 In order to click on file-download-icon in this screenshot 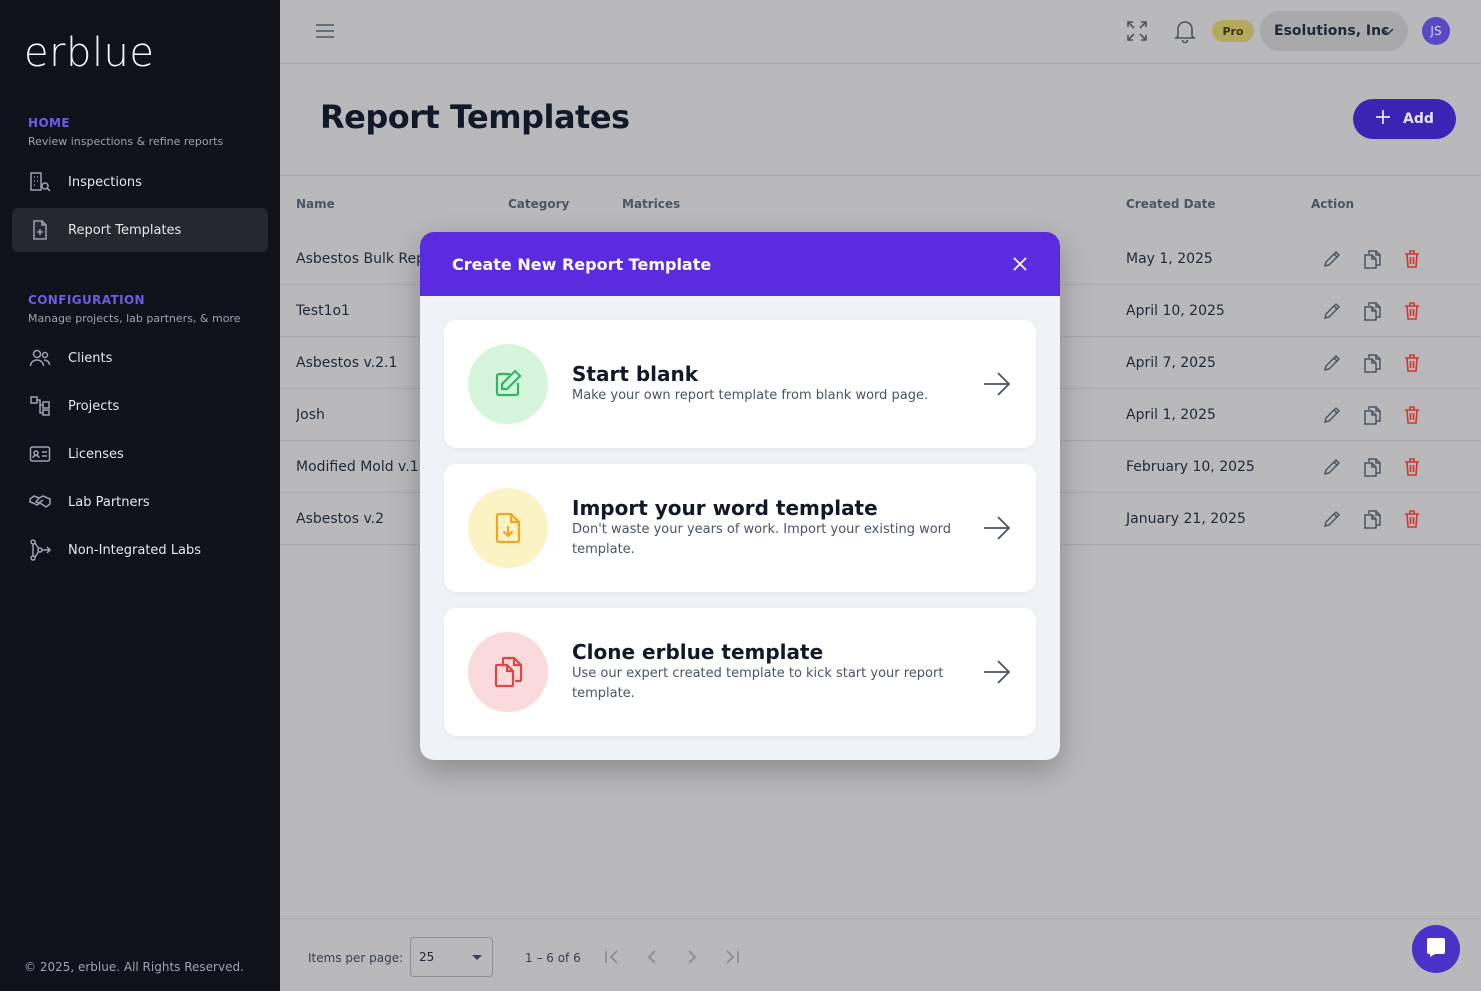, I will do `click(508, 528)`.